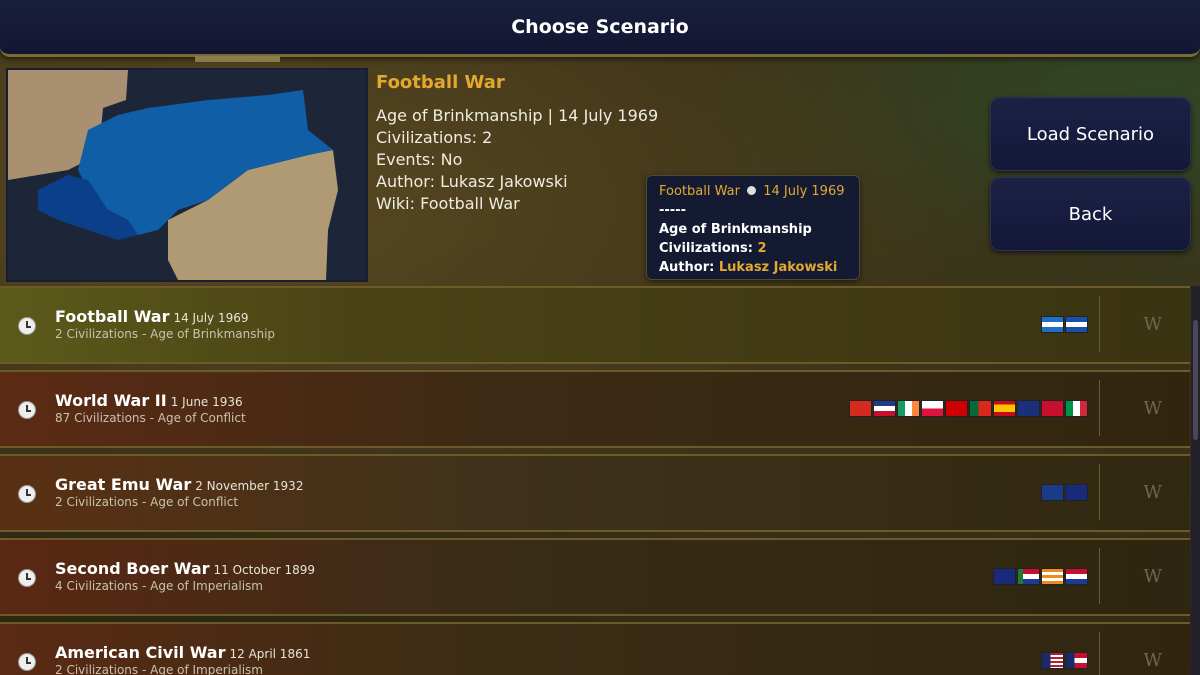  I want to click on australia-flag-icon, so click(1076, 492).